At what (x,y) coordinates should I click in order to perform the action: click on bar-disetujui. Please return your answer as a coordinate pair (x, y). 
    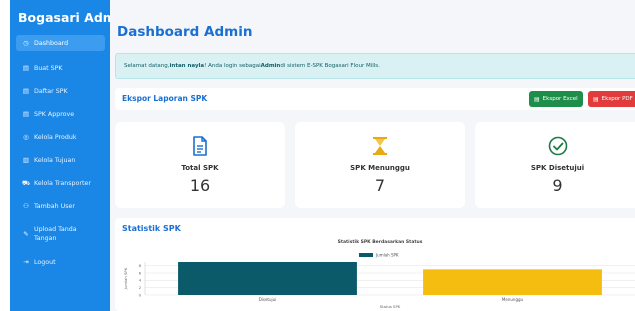
    Looking at the image, I should click on (267, 278).